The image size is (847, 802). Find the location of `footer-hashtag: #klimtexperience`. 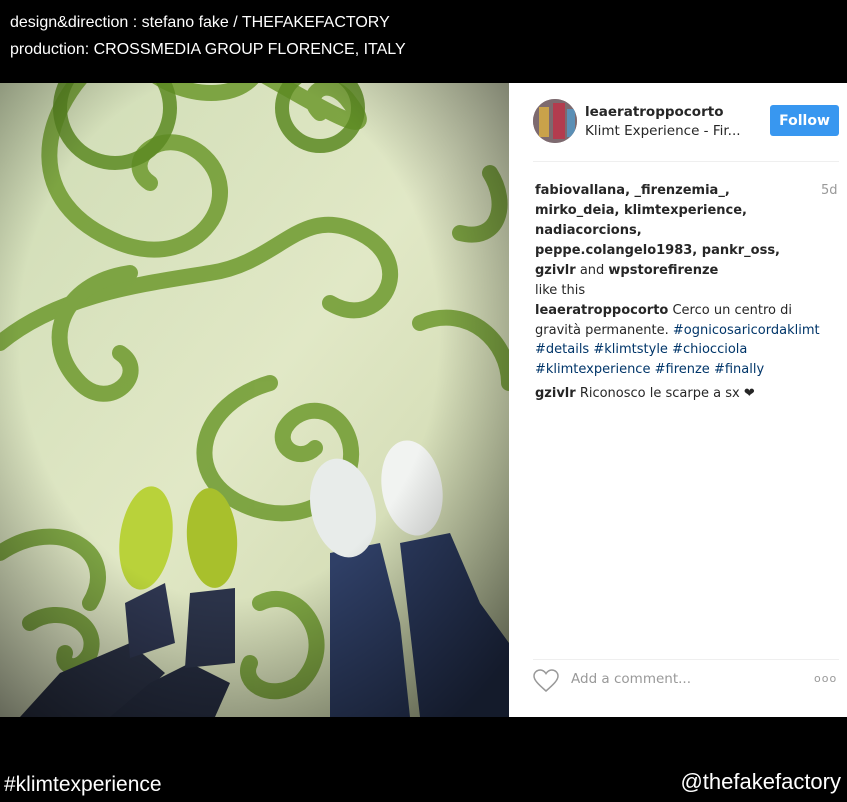

footer-hashtag: #klimtexperience is located at coordinates (83, 784).